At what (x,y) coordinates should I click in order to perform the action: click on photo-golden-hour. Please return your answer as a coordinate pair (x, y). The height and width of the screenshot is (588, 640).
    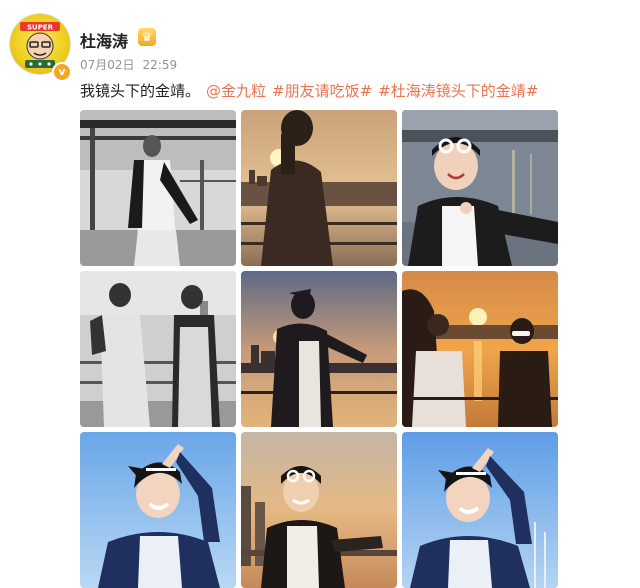
    Looking at the image, I should click on (319, 510).